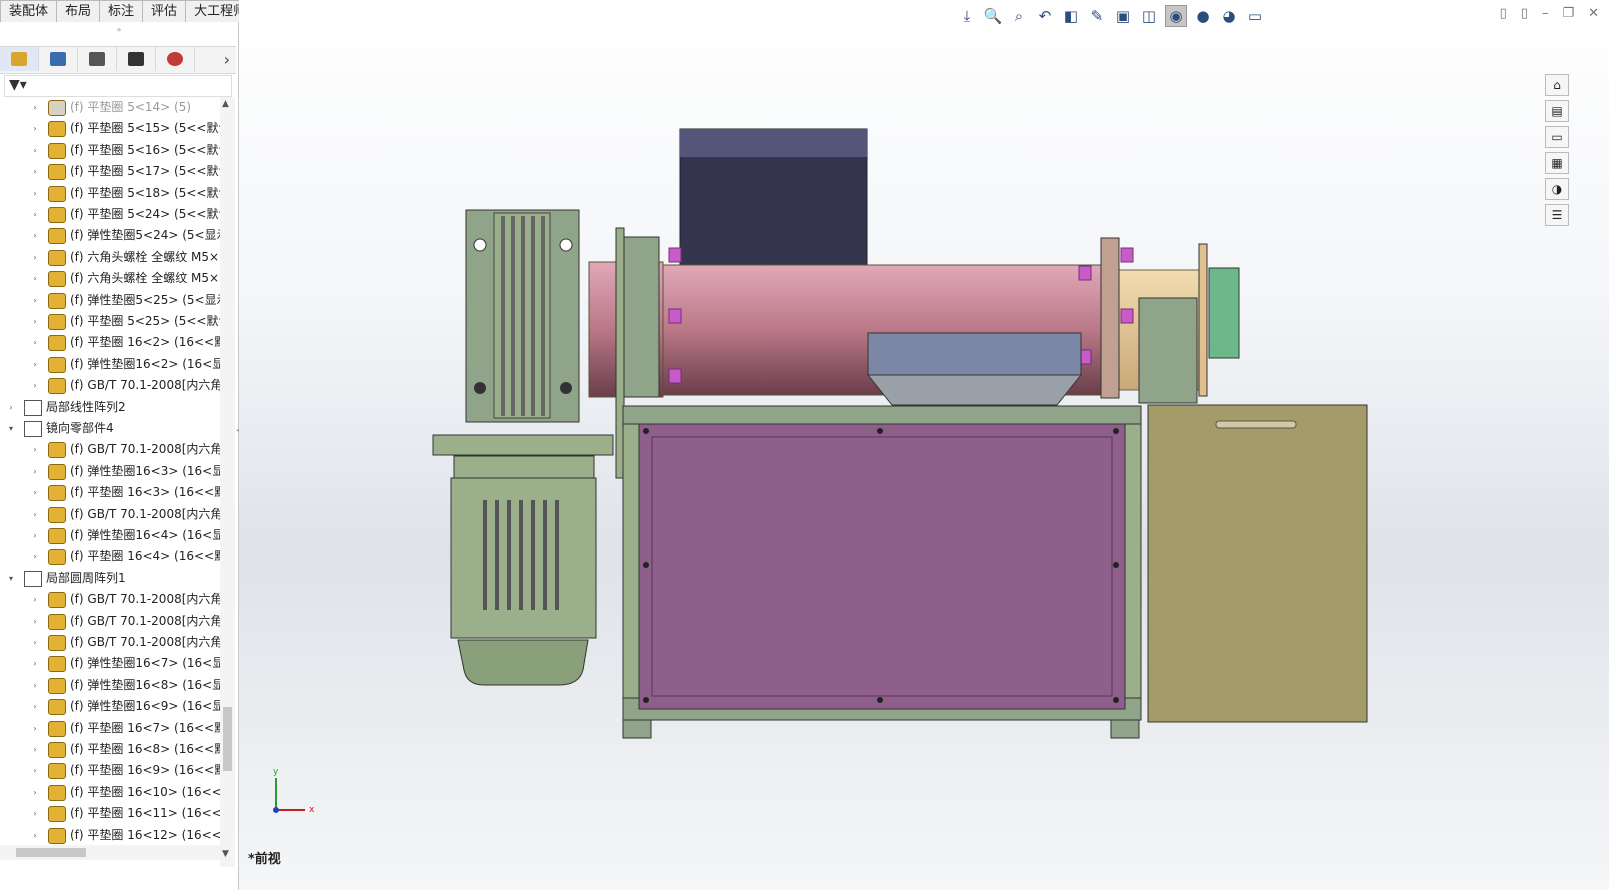  What do you see at coordinates (110, 852) in the screenshot?
I see `tree-horizontal-scrollbar` at bounding box center [110, 852].